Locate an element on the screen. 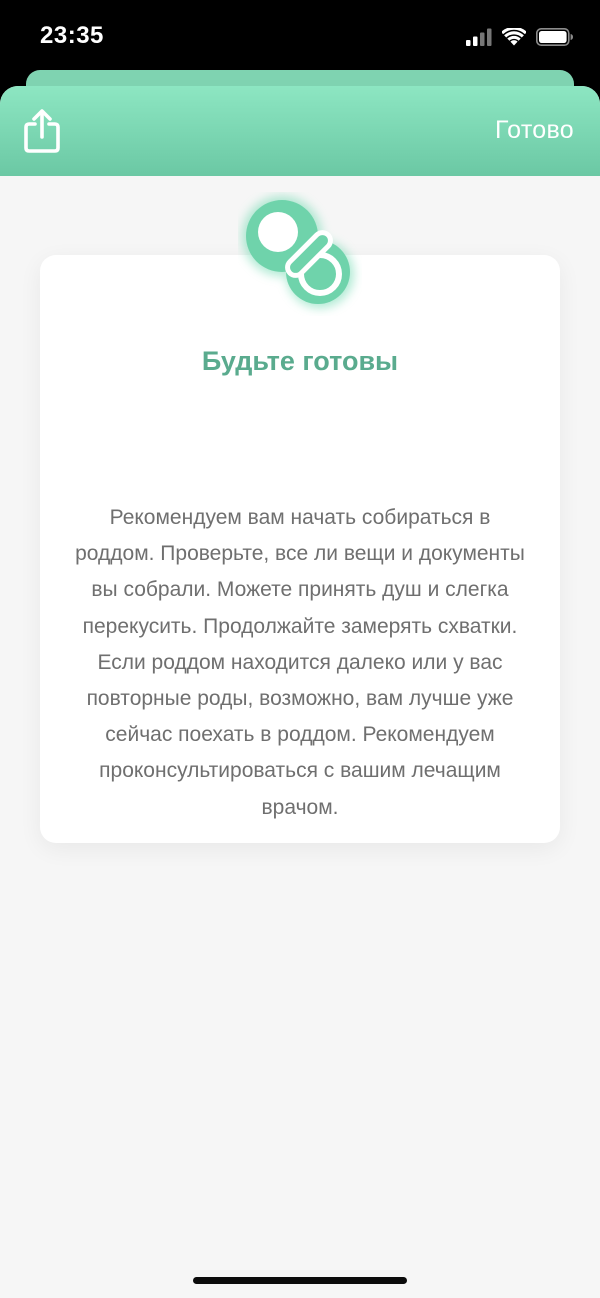 This screenshot has height=1298, width=600. share-button is located at coordinates (42, 131).